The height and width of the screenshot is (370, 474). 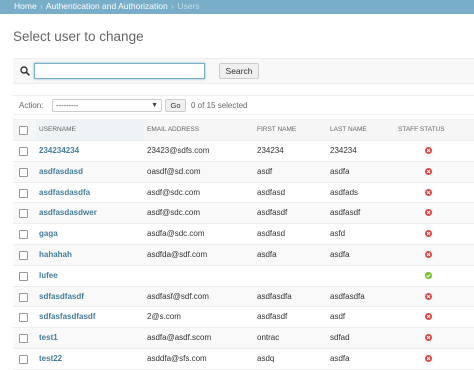 I want to click on username-link: test1, so click(x=48, y=337).